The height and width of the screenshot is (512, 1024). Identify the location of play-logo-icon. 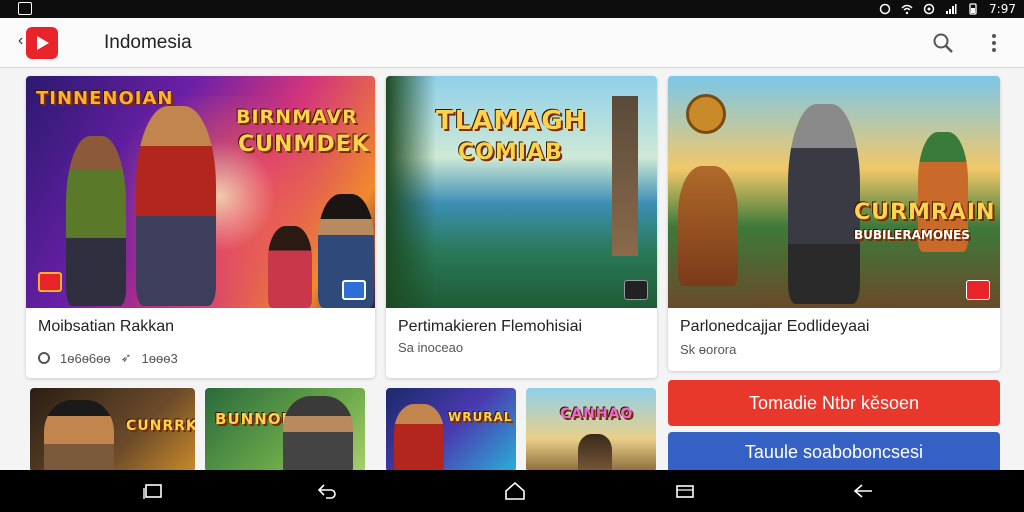
(42, 43).